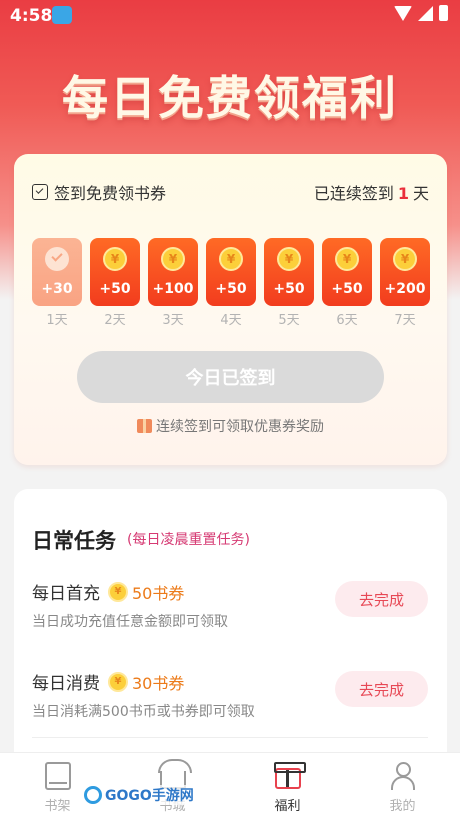  What do you see at coordinates (93, 795) in the screenshot?
I see `watermark-logo-icon` at bounding box center [93, 795].